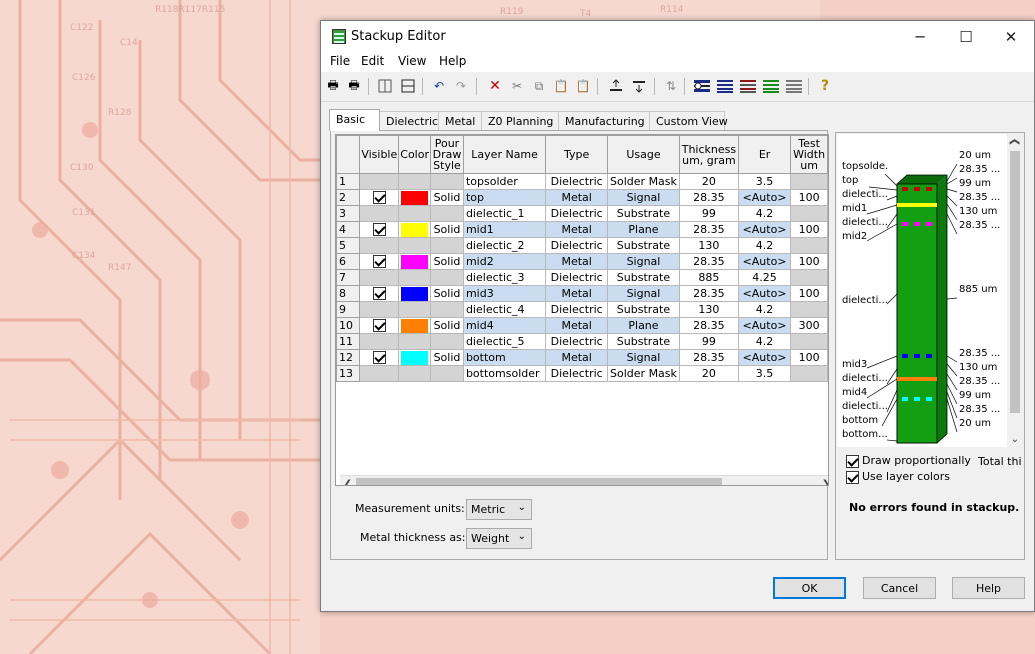  I want to click on layer-name-cell: mid1, so click(504, 229).